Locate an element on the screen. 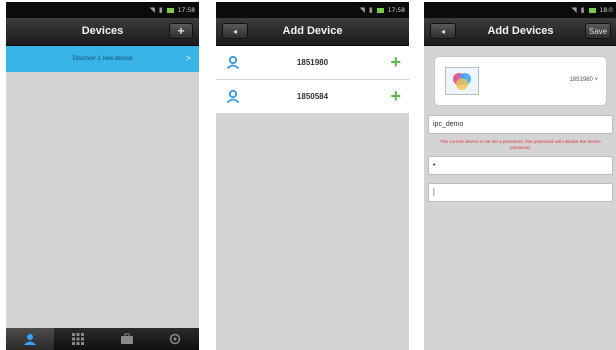 The image size is (616, 350). confirm-password-field: | is located at coordinates (520, 192).